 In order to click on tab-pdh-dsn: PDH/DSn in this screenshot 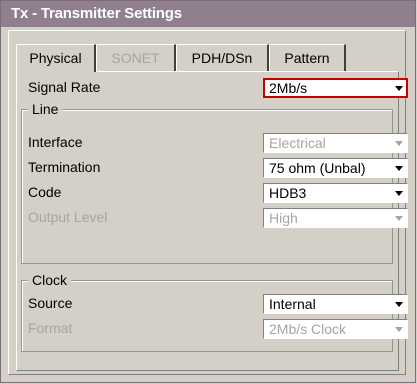, I will do `click(222, 57)`.